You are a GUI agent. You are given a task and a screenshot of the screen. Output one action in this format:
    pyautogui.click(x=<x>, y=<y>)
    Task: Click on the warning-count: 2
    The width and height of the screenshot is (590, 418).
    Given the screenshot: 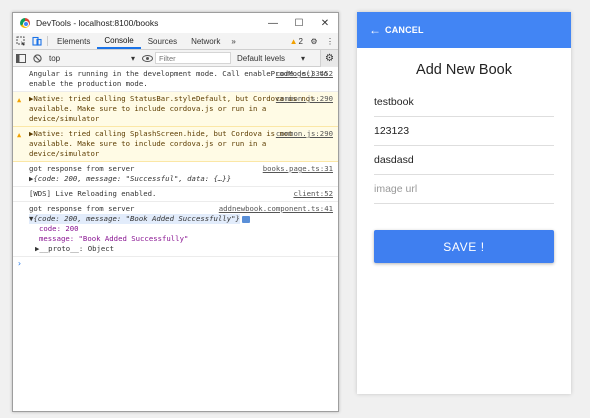 What is the action you would take?
    pyautogui.click(x=300, y=41)
    